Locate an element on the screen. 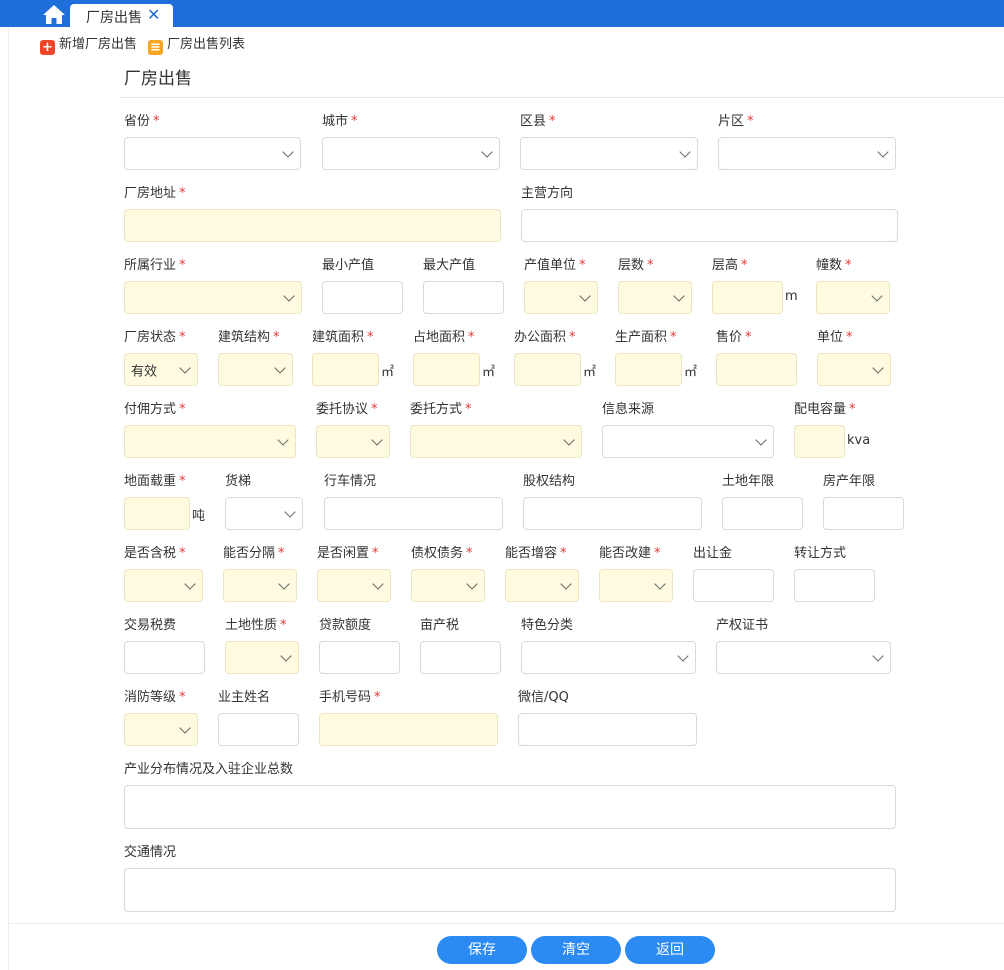  crane-input is located at coordinates (413, 513).